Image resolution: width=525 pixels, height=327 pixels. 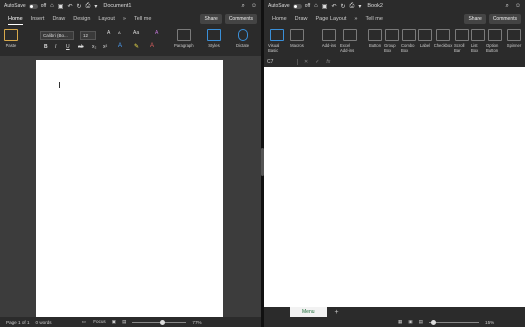 I want to click on spinner-control: Spinner, so click(x=514, y=38).